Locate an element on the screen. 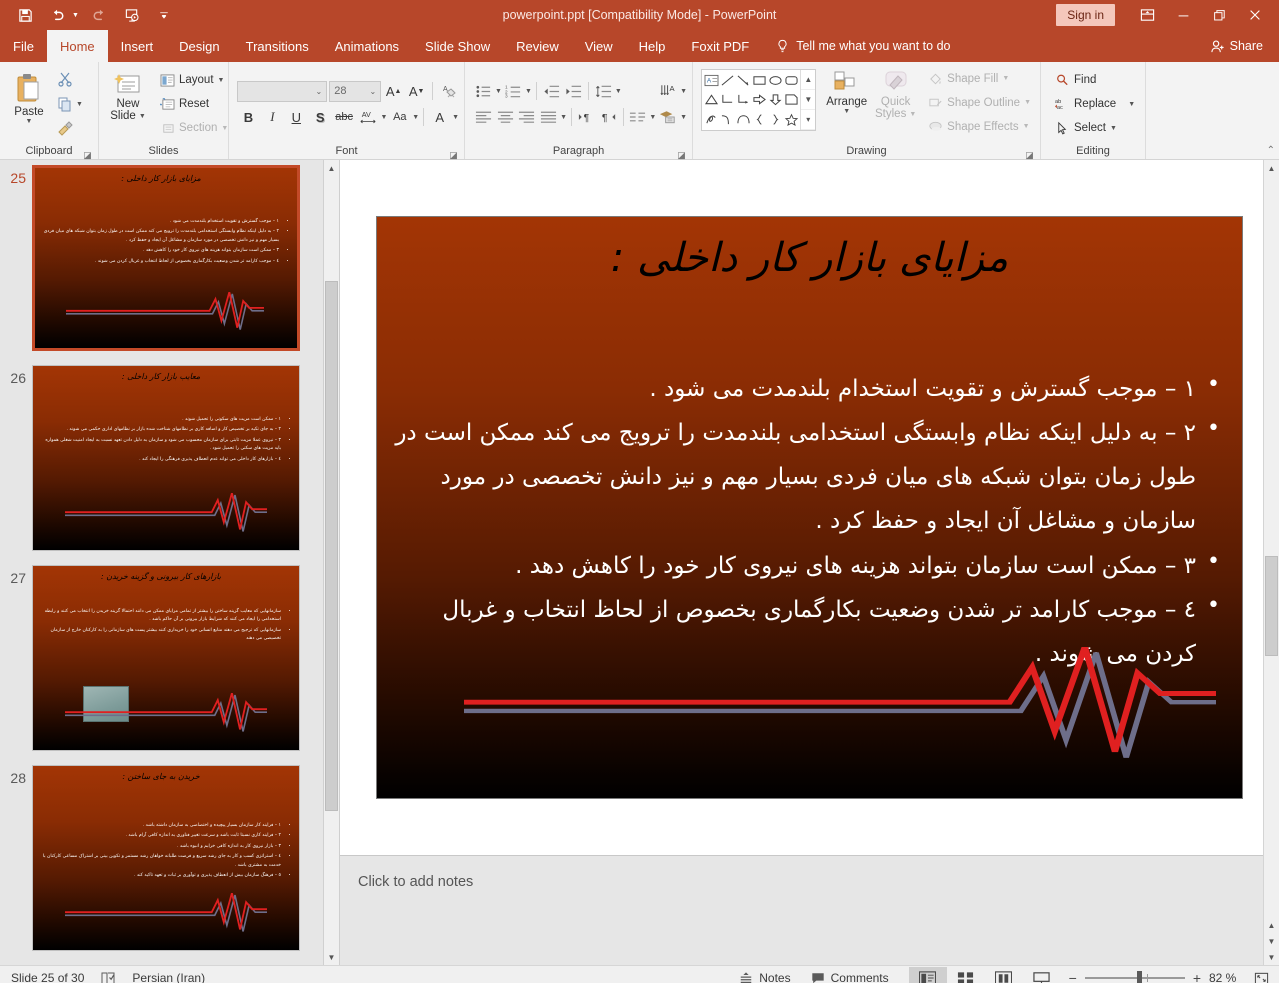 Image resolution: width=1279 pixels, height=983 pixels. arrange-dropdown-icon: ▼ is located at coordinates (846, 111).